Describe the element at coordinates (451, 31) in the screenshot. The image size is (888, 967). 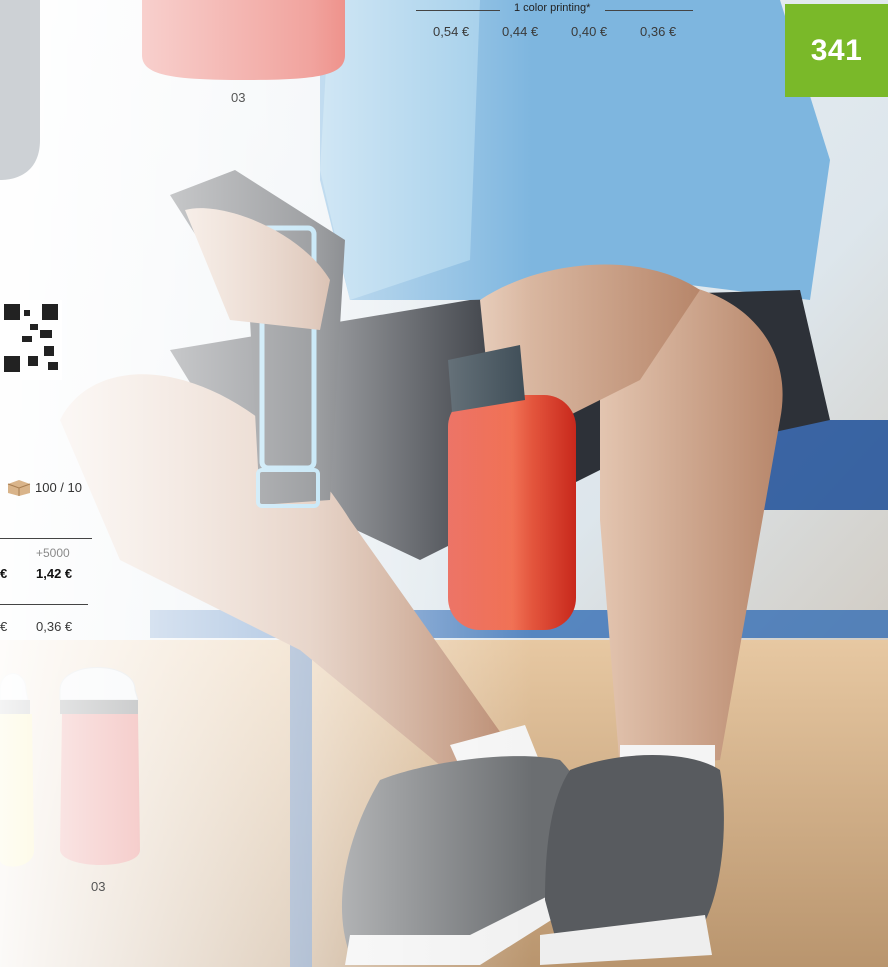
I see `print-price-1: 0,54 €` at that location.